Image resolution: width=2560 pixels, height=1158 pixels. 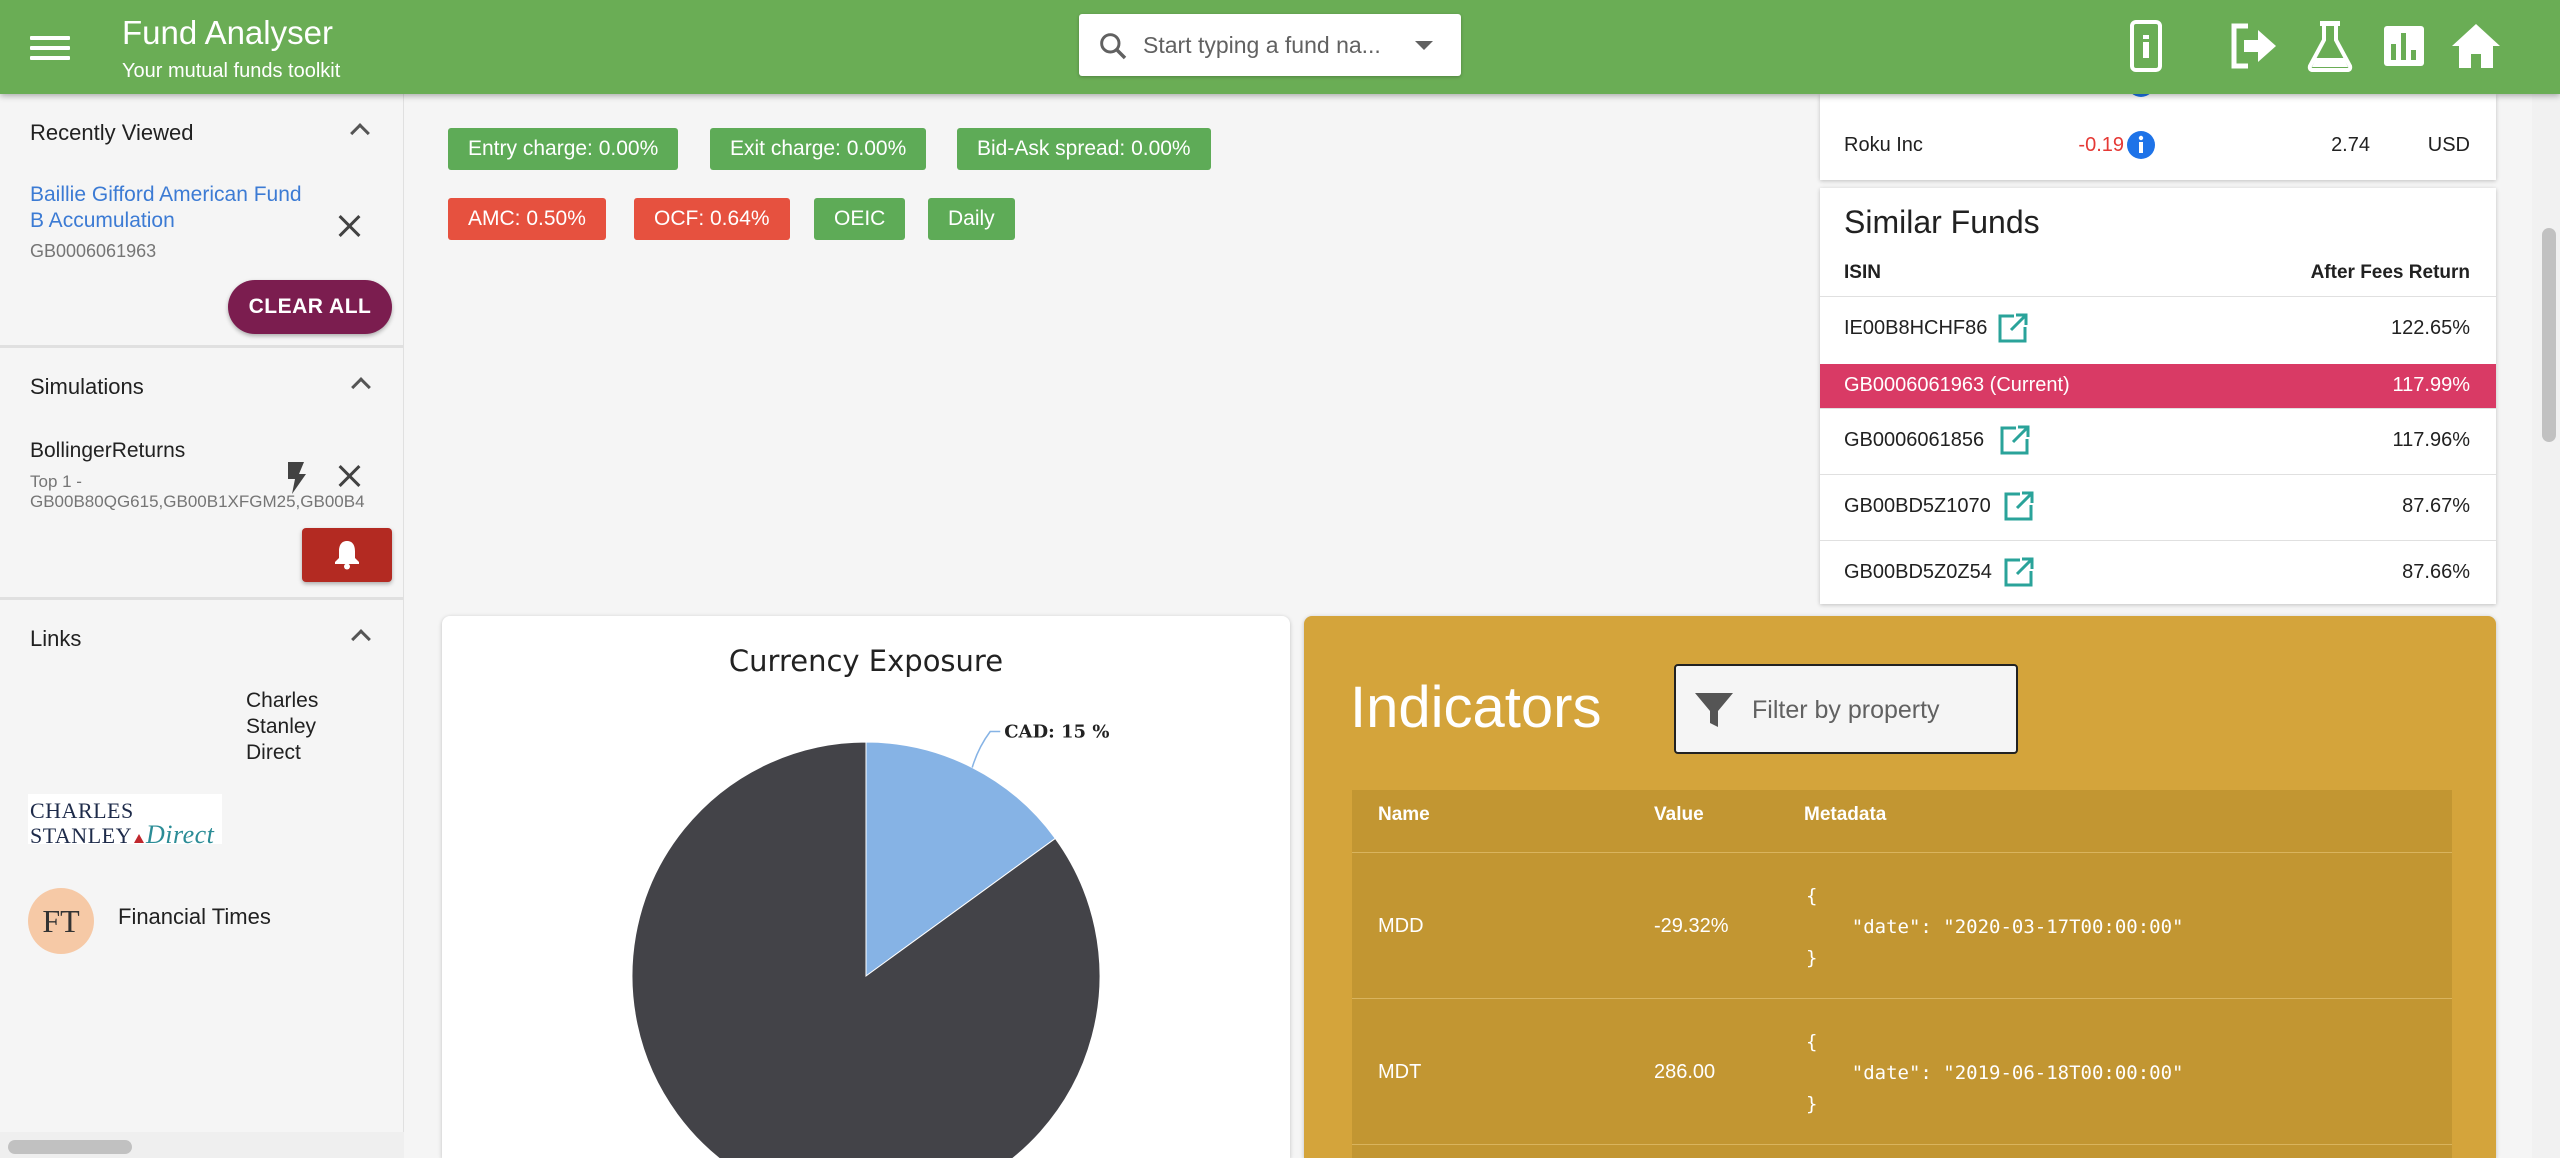 What do you see at coordinates (2350, 145) in the screenshot?
I see `holding-weight: 2.74` at bounding box center [2350, 145].